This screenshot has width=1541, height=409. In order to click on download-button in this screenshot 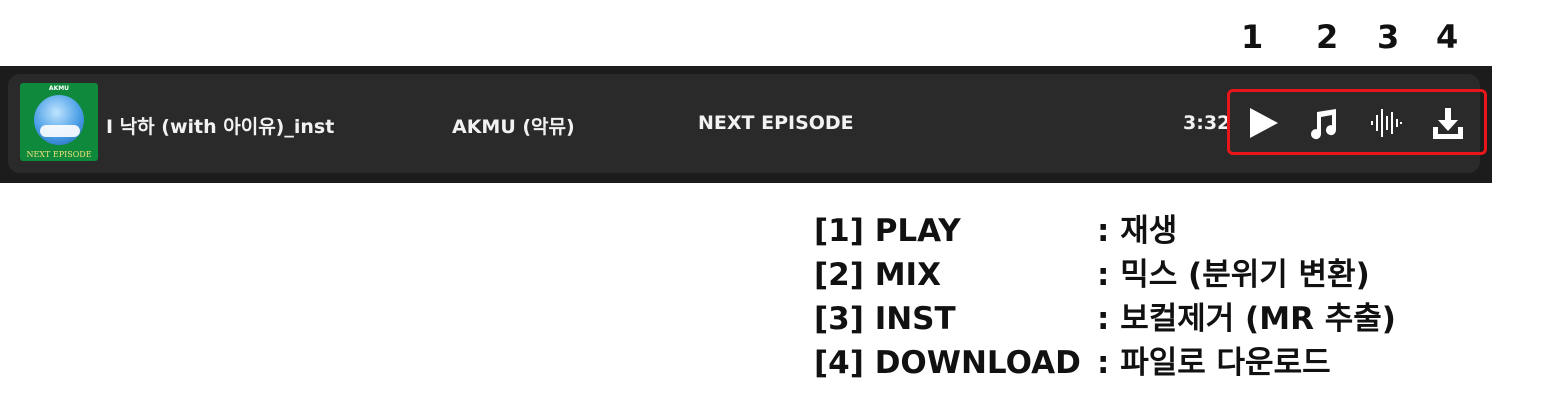, I will do `click(1448, 123)`.